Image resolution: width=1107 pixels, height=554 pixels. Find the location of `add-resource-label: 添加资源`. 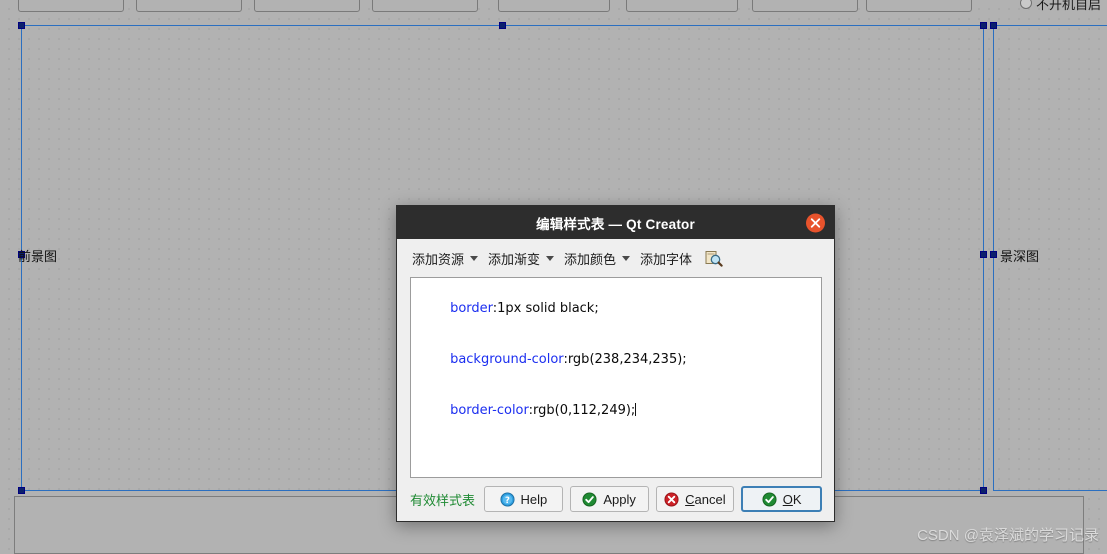

add-resource-label: 添加资源 is located at coordinates (438, 259).